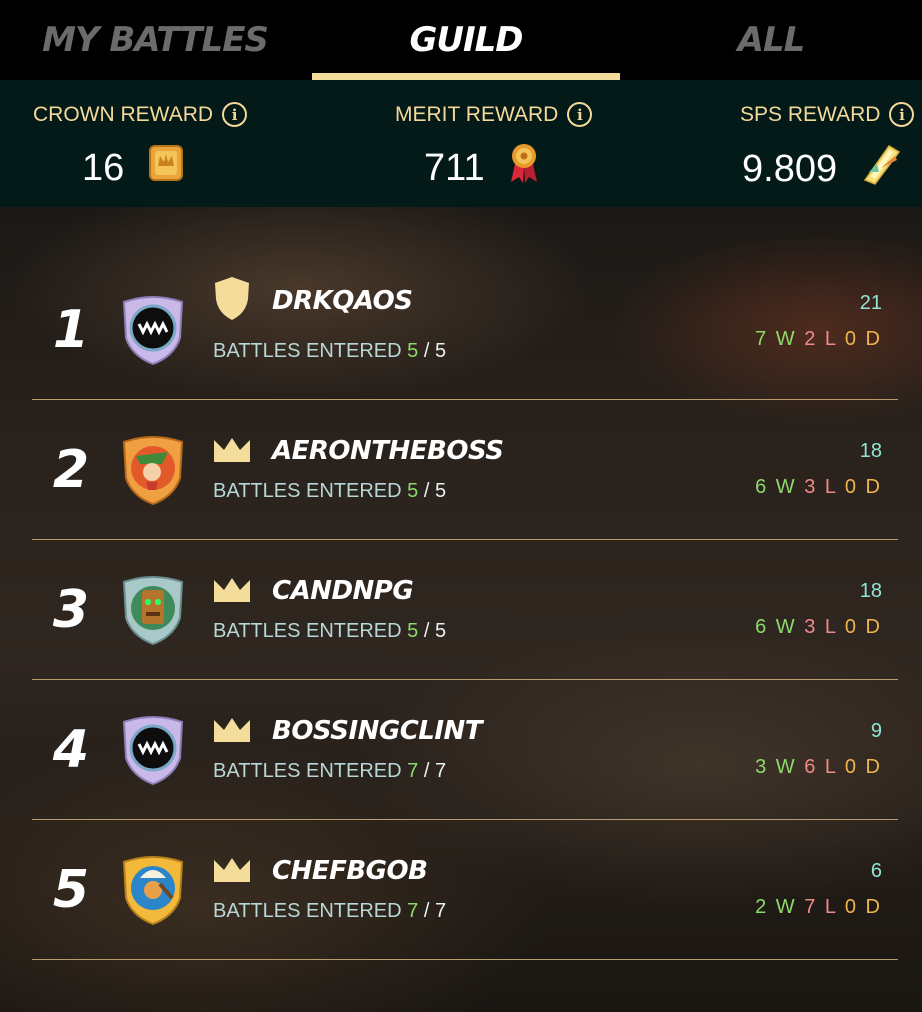  I want to click on losses-count: 2, so click(811, 339).